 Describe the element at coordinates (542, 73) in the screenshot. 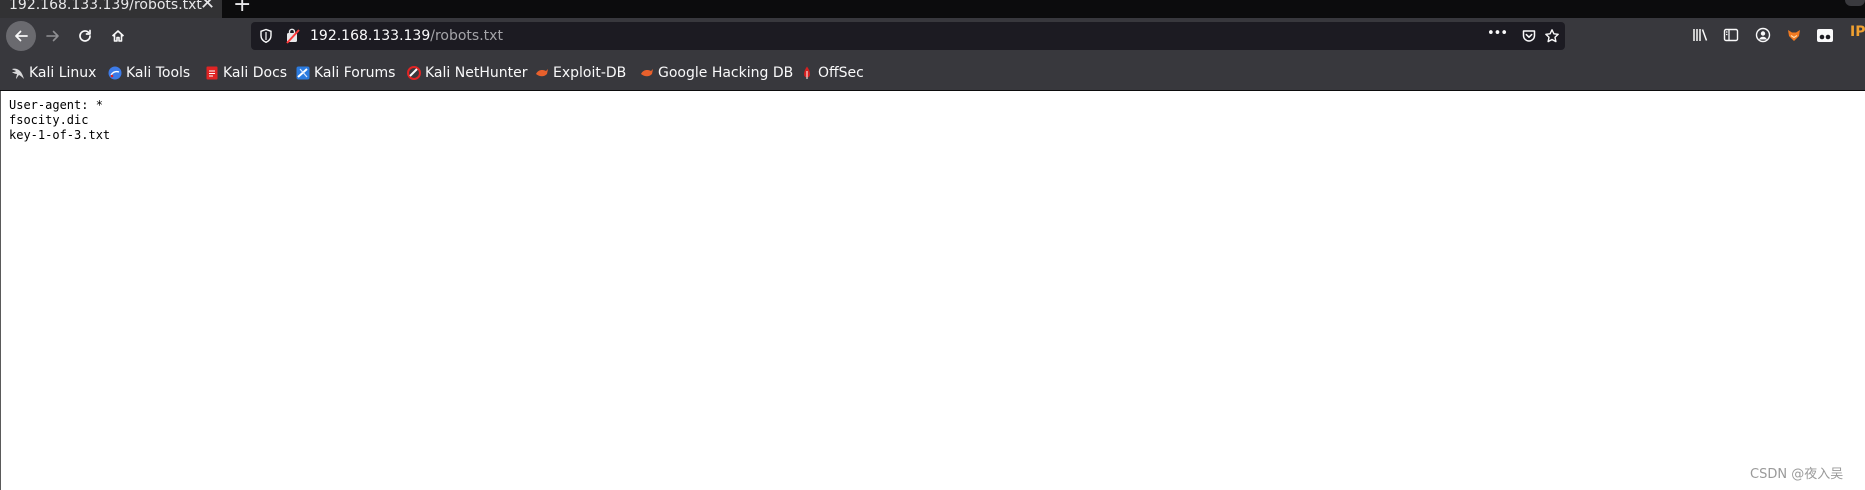

I see `exploit-db-icon` at that location.